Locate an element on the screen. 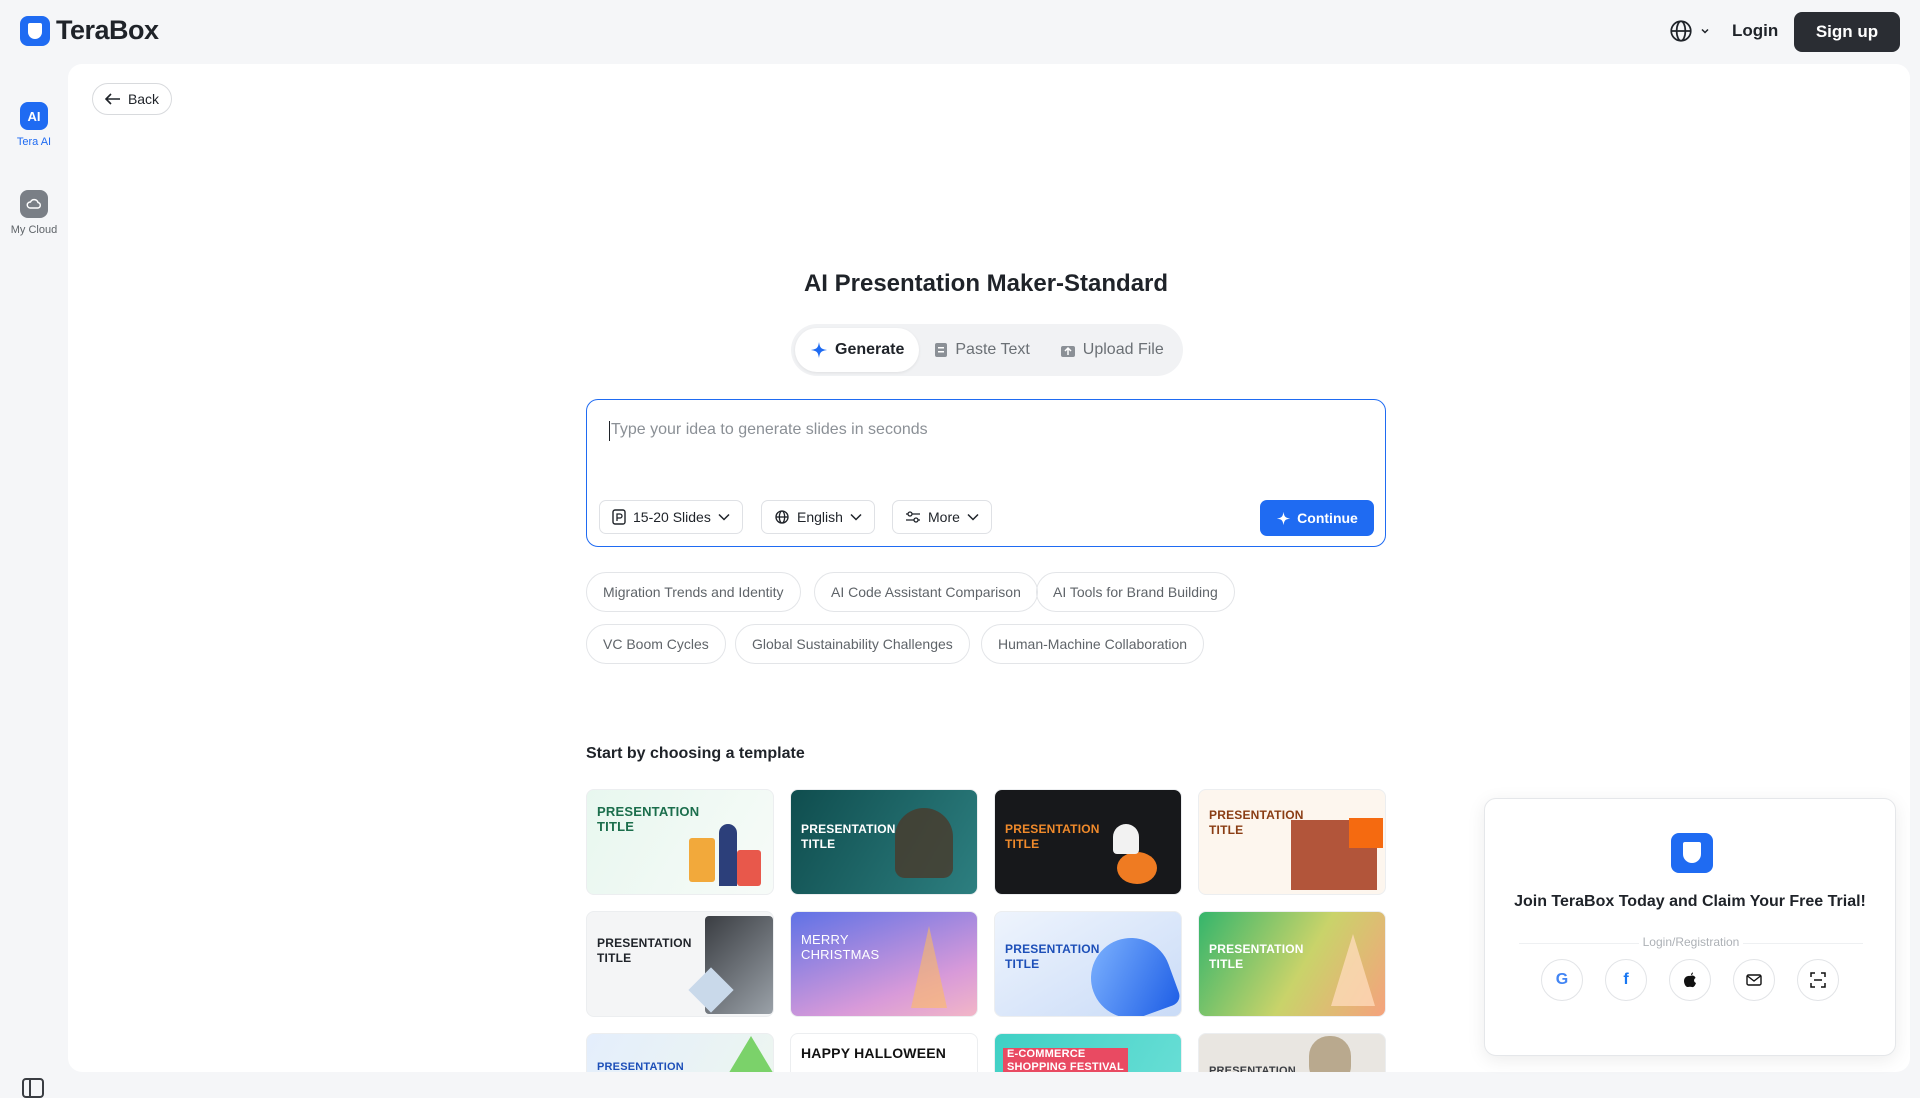 The height and width of the screenshot is (1098, 1920). suggestion-chip: Global Sustainability Challenges is located at coordinates (852, 644).